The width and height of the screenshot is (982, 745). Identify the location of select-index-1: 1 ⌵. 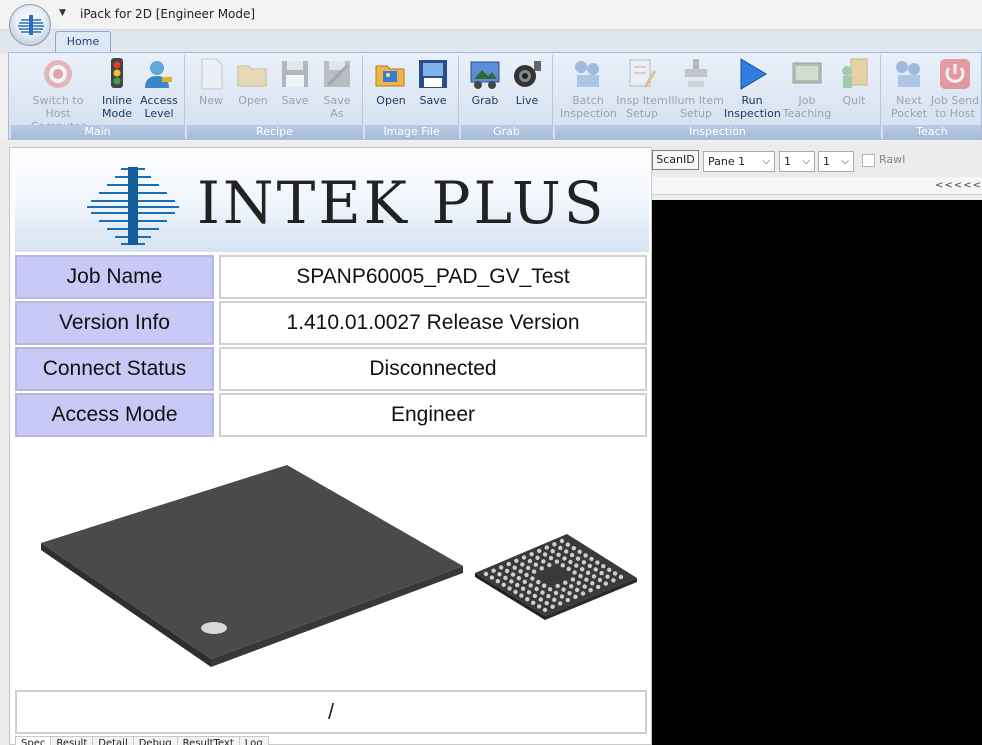
(797, 161).